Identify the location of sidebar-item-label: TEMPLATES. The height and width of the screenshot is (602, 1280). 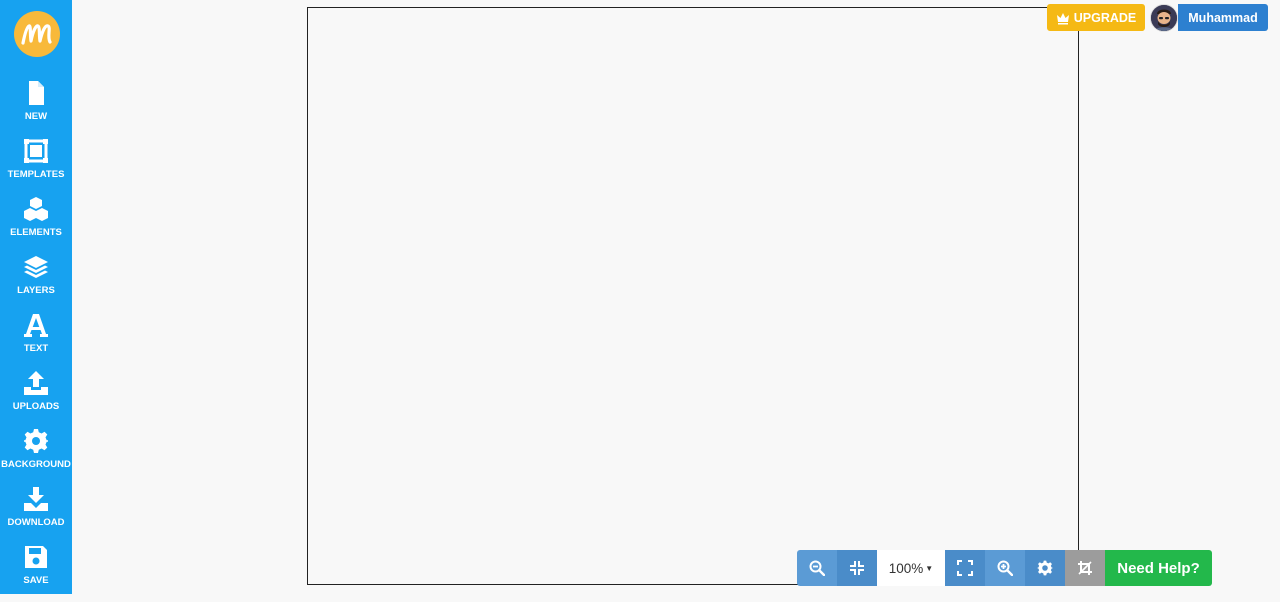
(36, 174).